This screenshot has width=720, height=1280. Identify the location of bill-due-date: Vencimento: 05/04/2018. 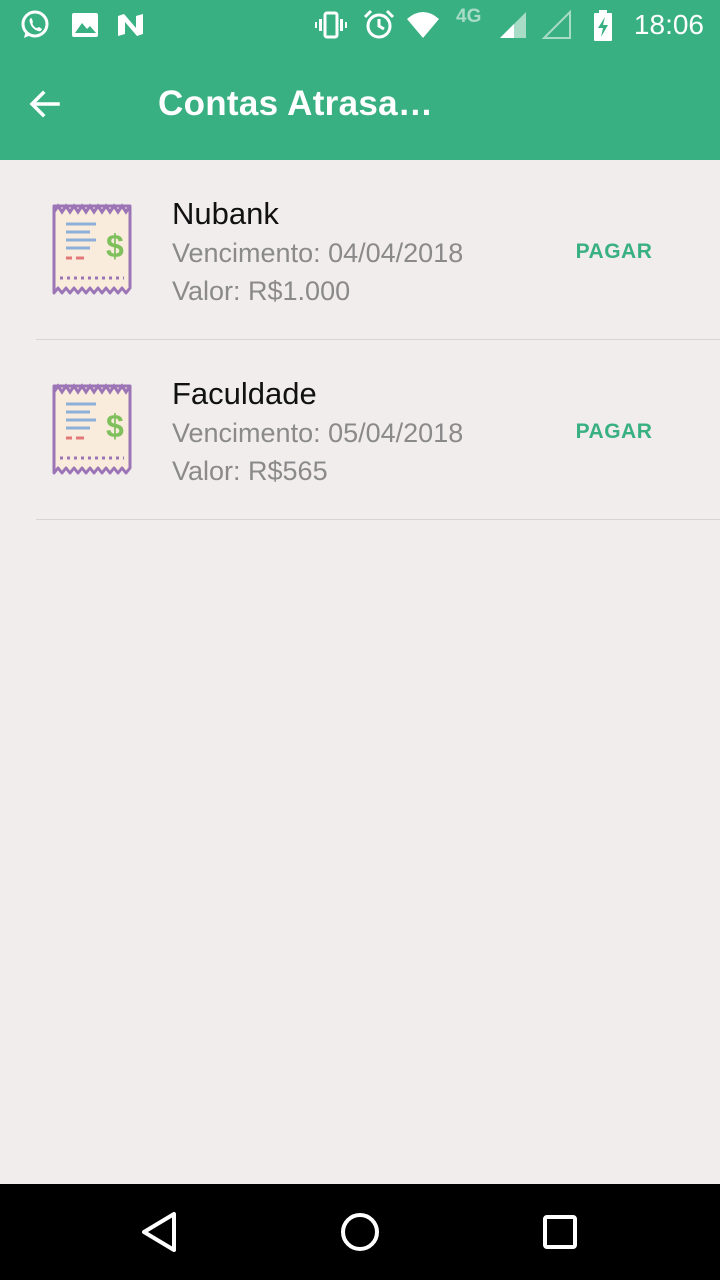
(318, 433).